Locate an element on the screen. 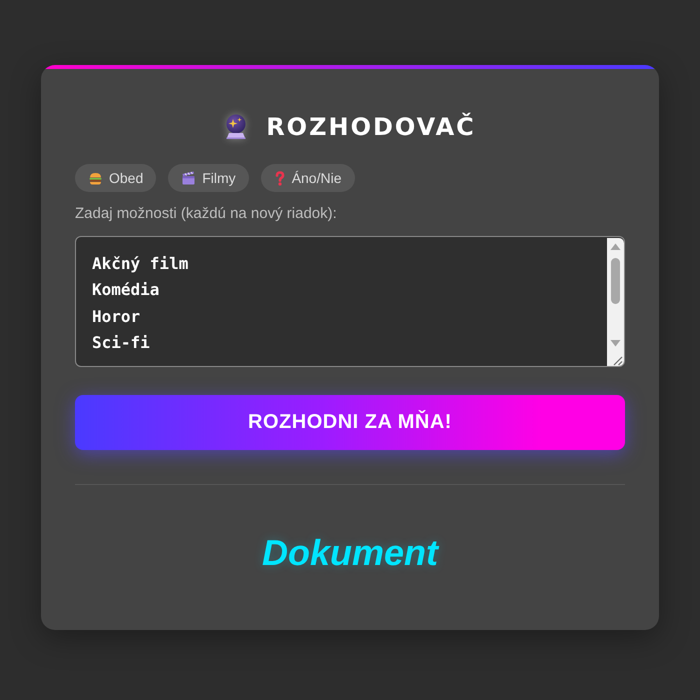 This screenshot has height=700, width=700. scrollbar is located at coordinates (615, 302).